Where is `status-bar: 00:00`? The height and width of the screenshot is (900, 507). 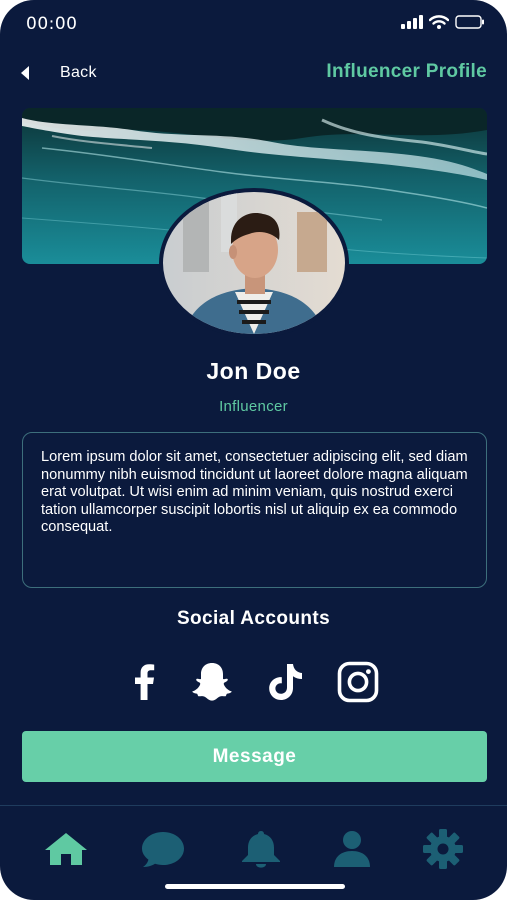 status-bar: 00:00 is located at coordinates (253, 24).